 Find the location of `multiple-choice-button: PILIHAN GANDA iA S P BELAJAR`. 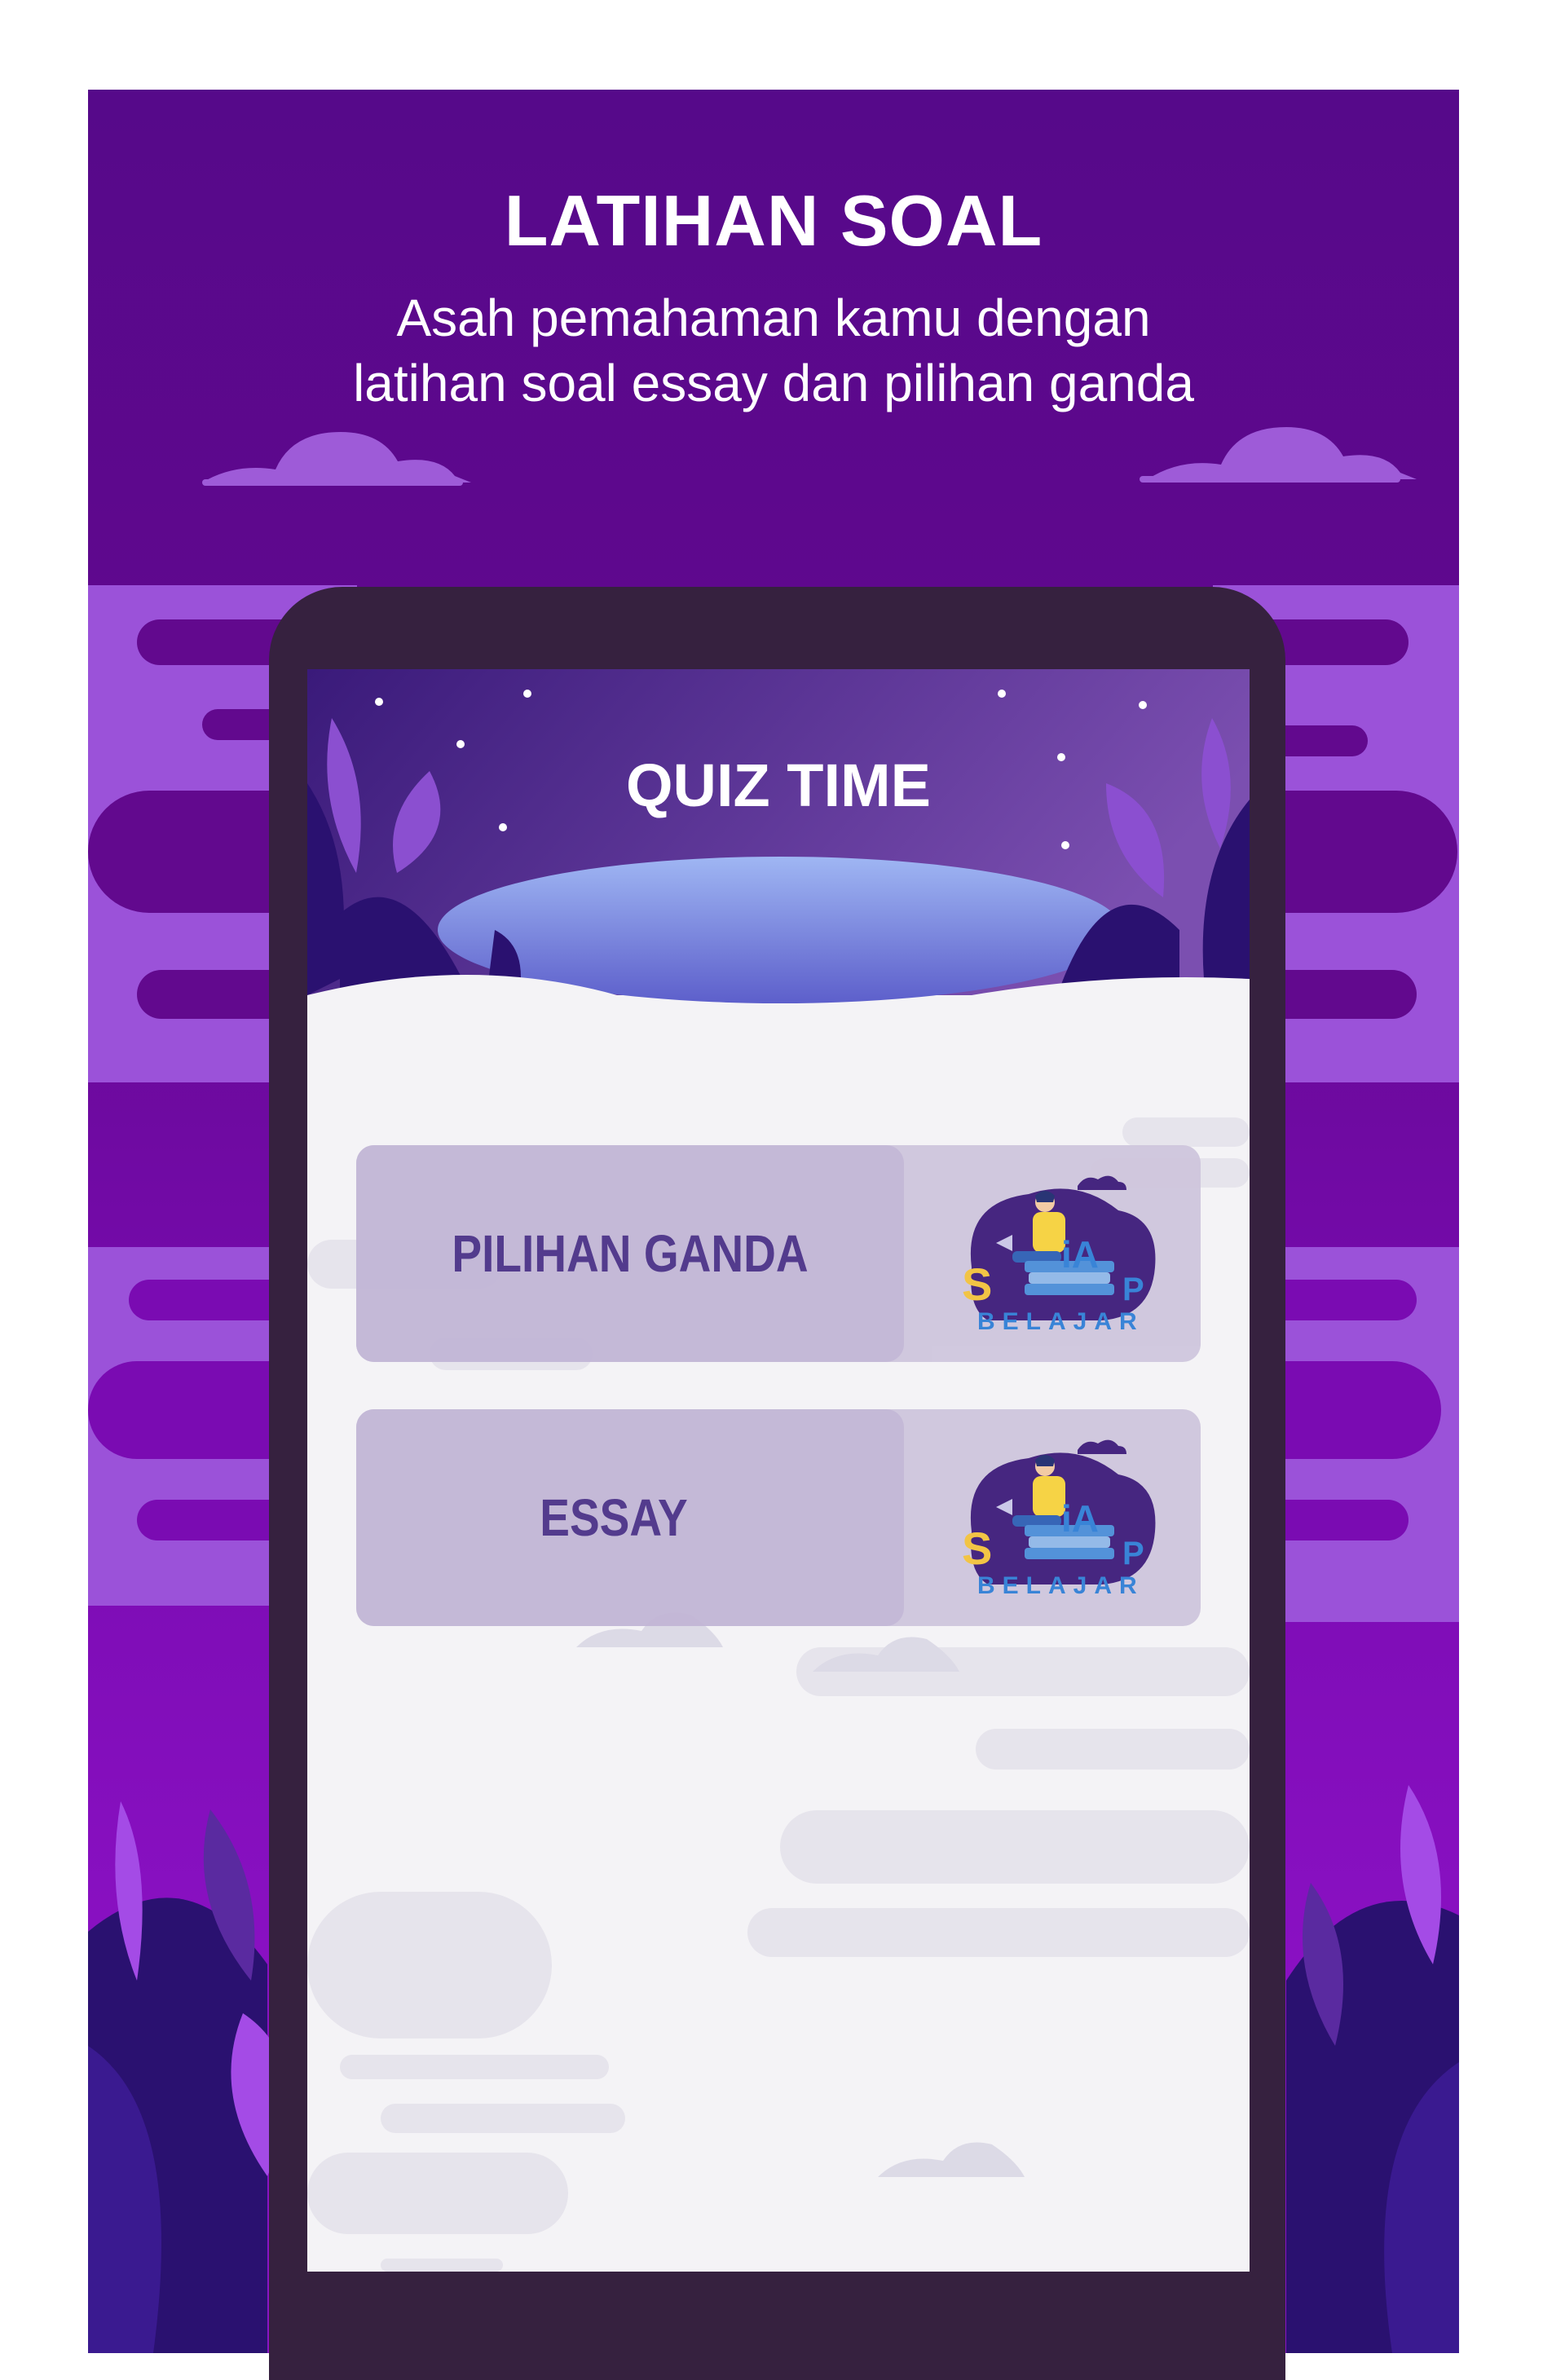

multiple-choice-button: PILIHAN GANDA iA S P BELAJAR is located at coordinates (778, 1254).